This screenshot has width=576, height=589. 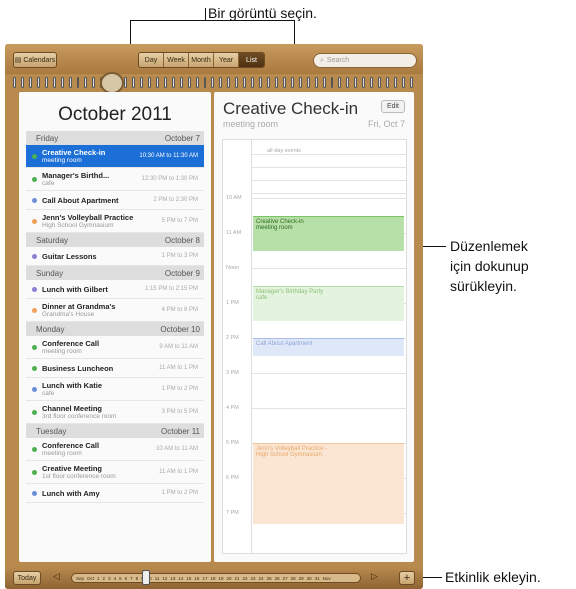 What do you see at coordinates (328, 167) in the screenshot?
I see `allday-line` at bounding box center [328, 167].